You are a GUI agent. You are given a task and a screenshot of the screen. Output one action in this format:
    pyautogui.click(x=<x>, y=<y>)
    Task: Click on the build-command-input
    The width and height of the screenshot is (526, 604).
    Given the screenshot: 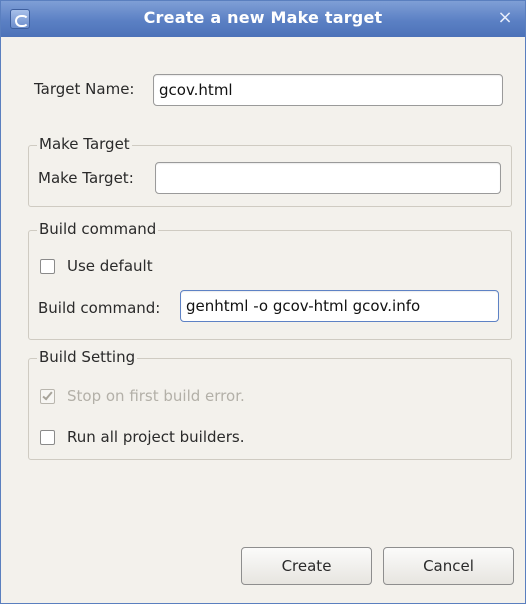 What is the action you would take?
    pyautogui.click(x=339, y=306)
    